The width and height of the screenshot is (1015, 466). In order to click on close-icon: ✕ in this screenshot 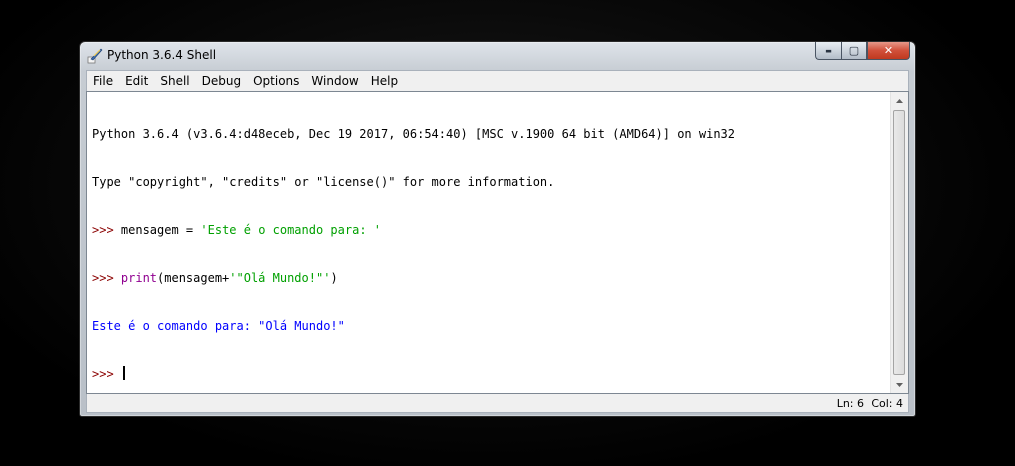, I will do `click(888, 50)`.